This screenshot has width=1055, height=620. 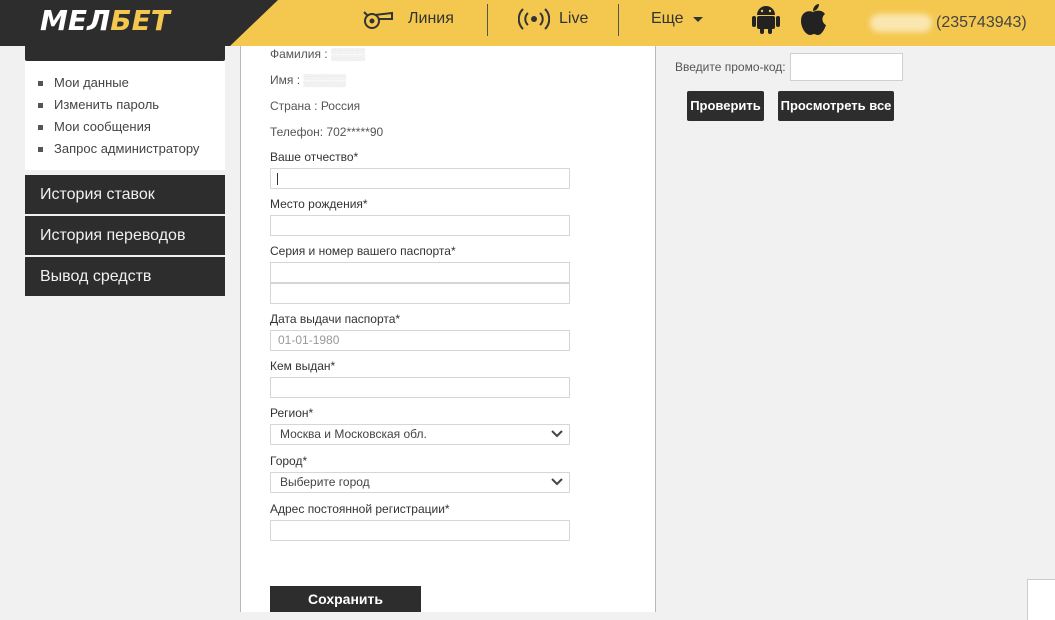 What do you see at coordinates (420, 293) in the screenshot?
I see `passport-number-input` at bounding box center [420, 293].